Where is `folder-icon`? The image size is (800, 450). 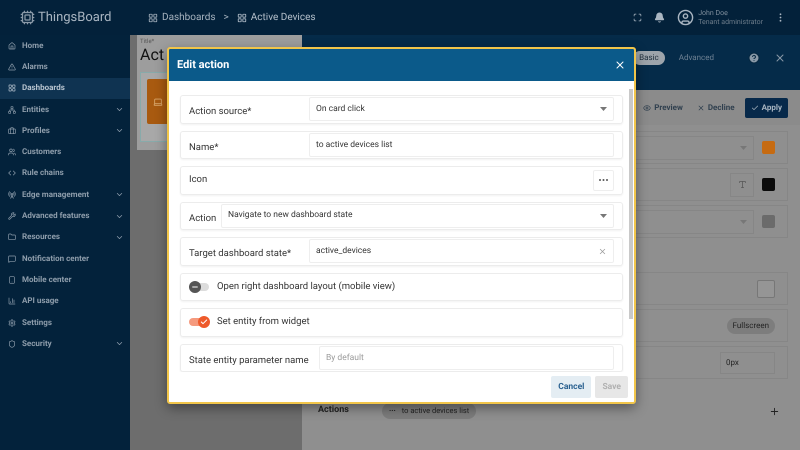
folder-icon is located at coordinates (12, 237).